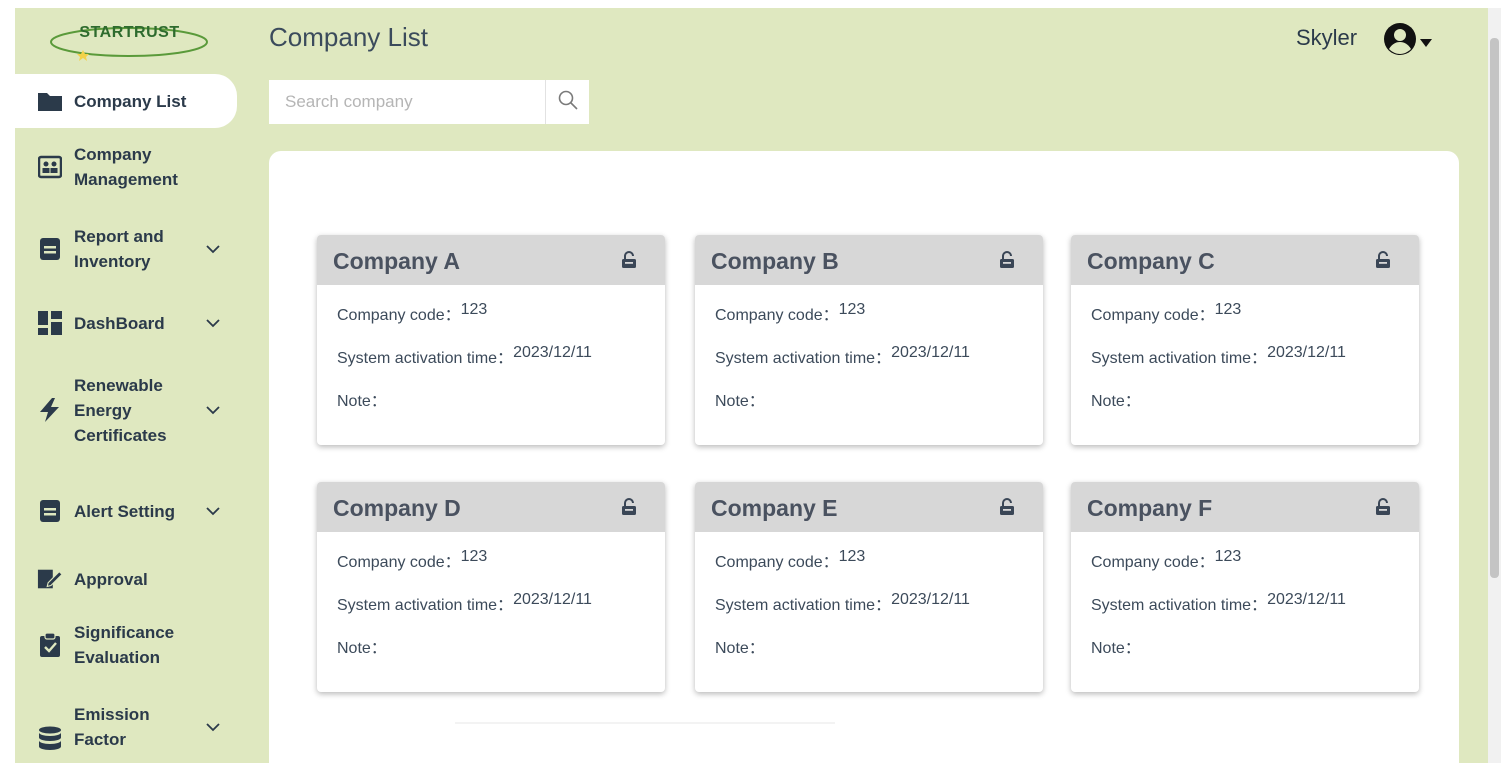 This screenshot has width=1501, height=771. What do you see at coordinates (1426, 41) in the screenshot?
I see `caret-down-icon` at bounding box center [1426, 41].